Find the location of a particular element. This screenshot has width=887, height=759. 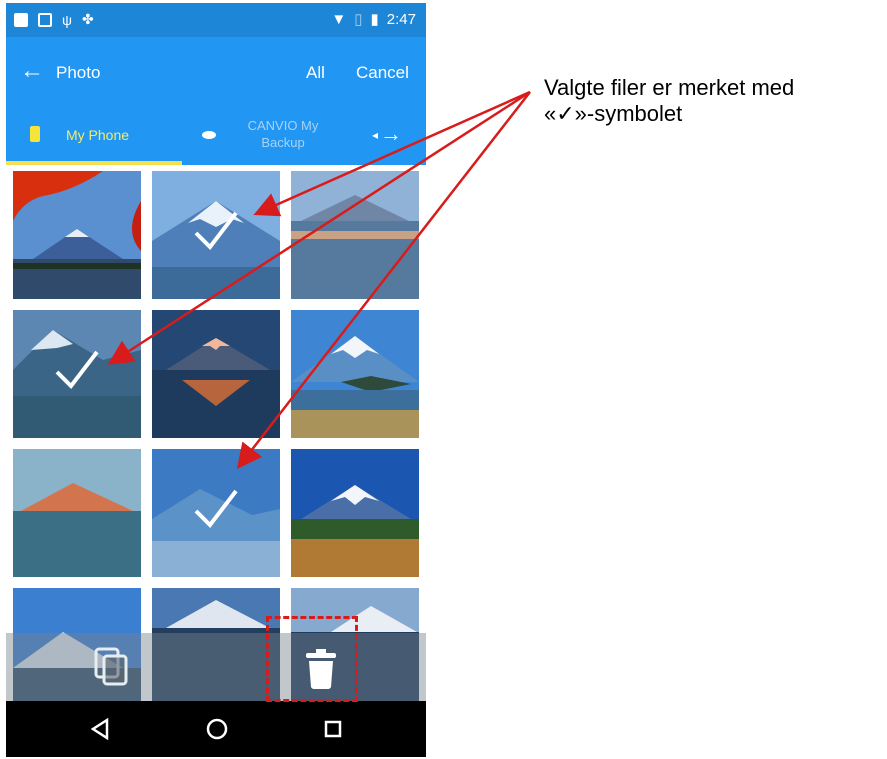

callout-line-1: Valgte filer er merket med is located at coordinates (669, 87).